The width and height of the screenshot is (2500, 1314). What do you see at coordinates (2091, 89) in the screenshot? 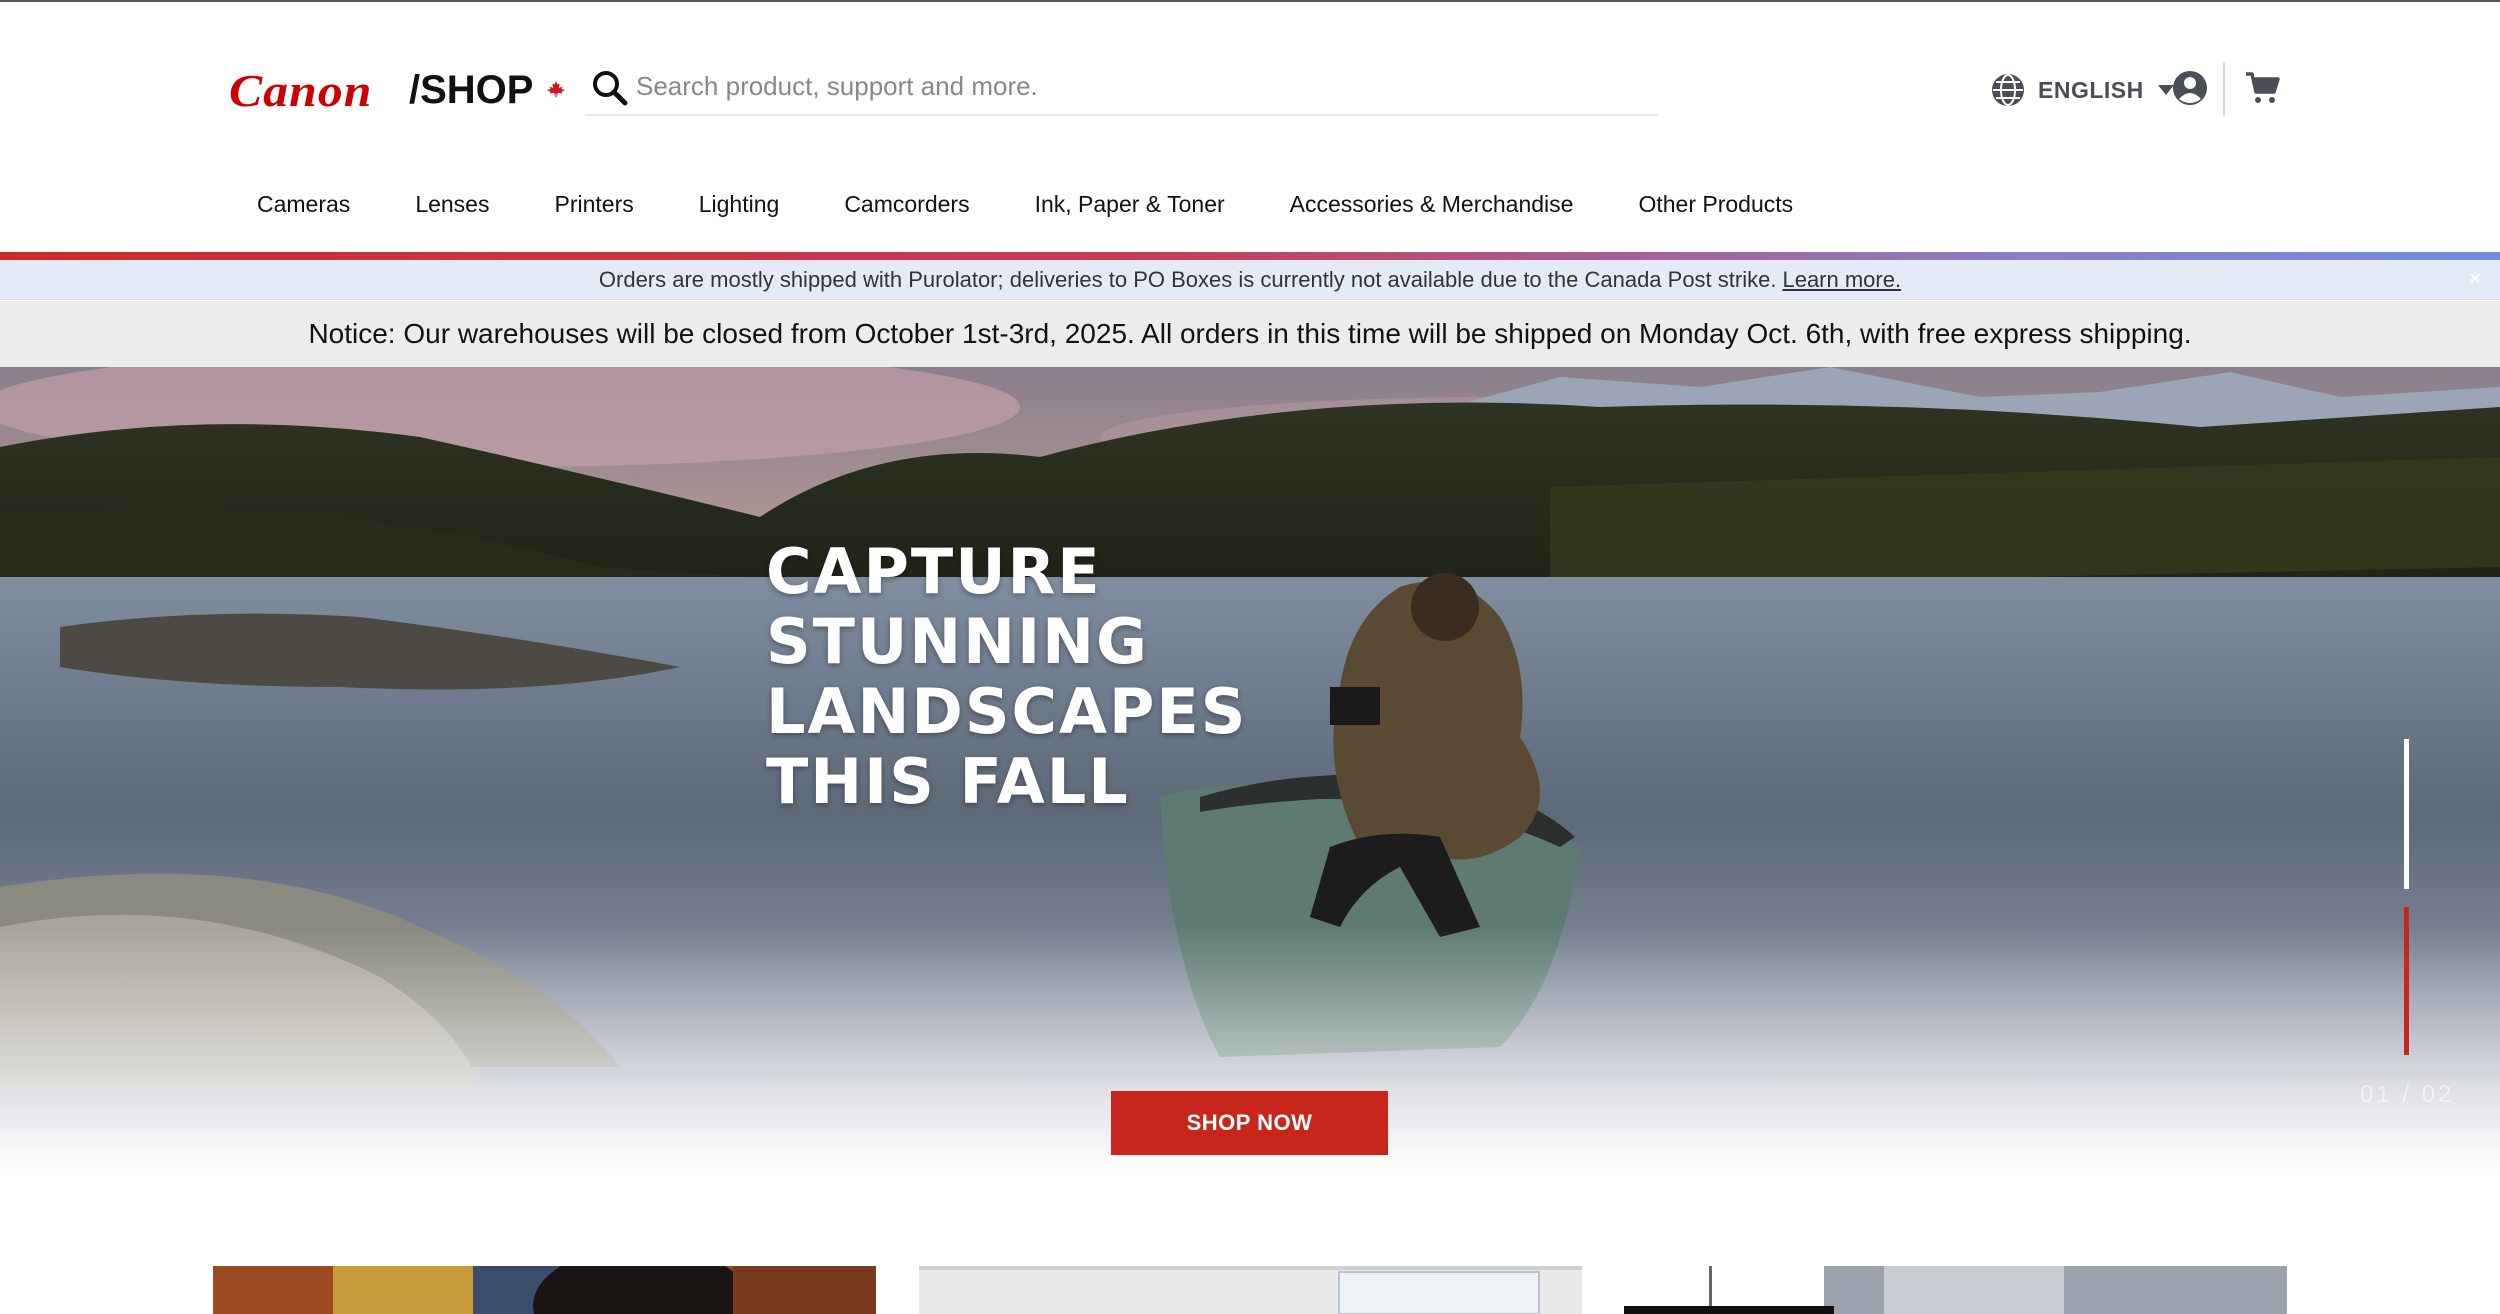
I see `language-label: ENGLISH` at bounding box center [2091, 89].